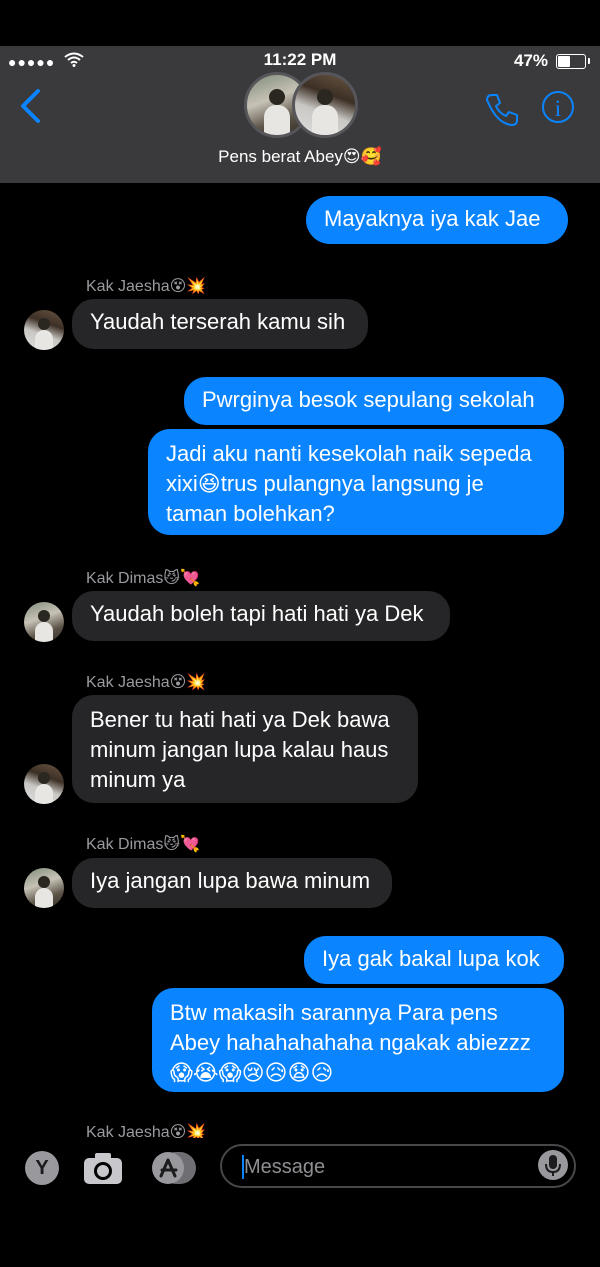  I want to click on phone-icon, so click(502, 110).